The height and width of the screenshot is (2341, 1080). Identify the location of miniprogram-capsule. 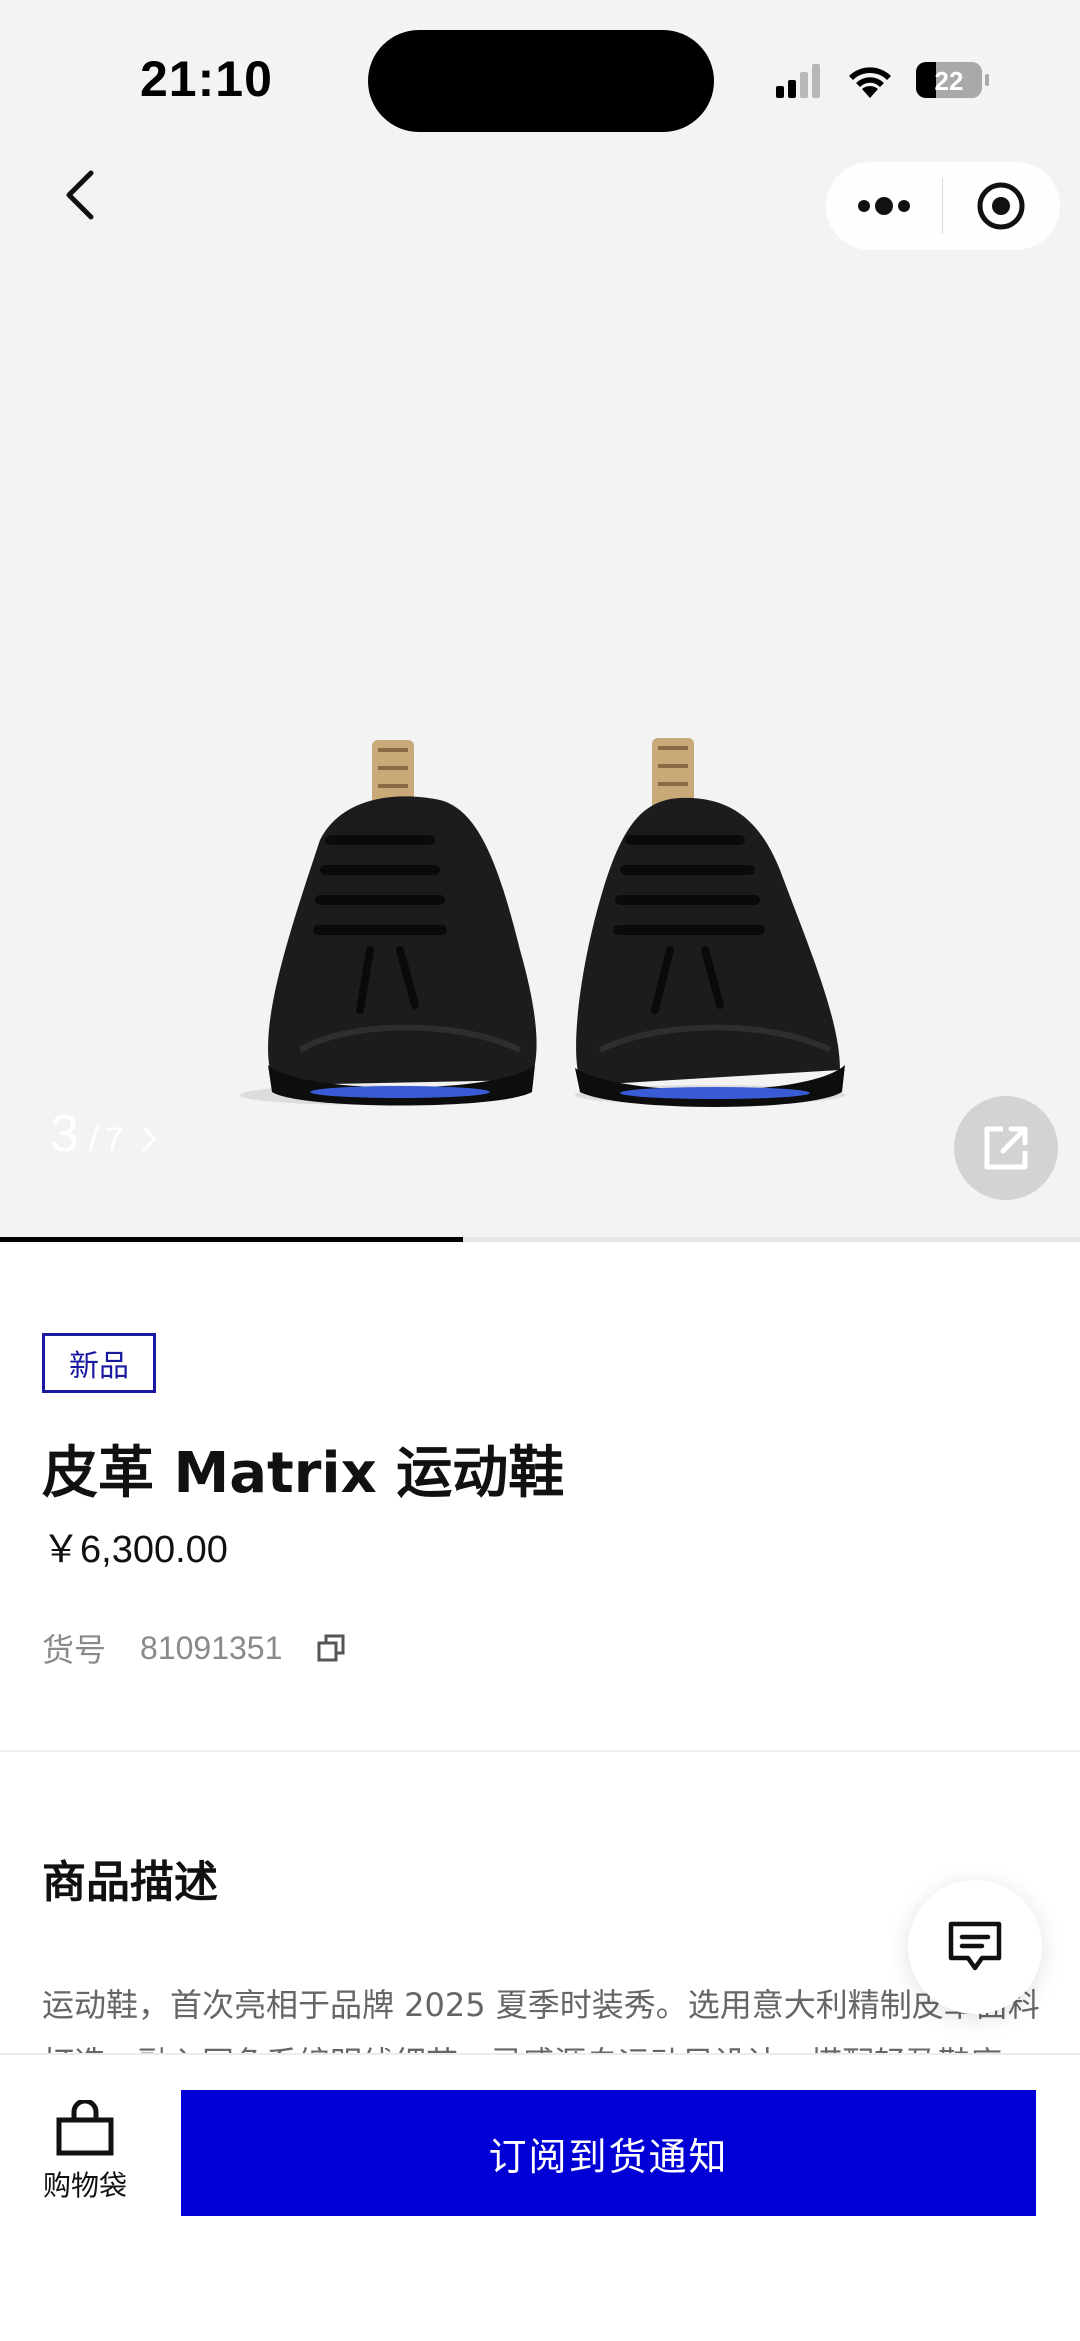
(943, 206).